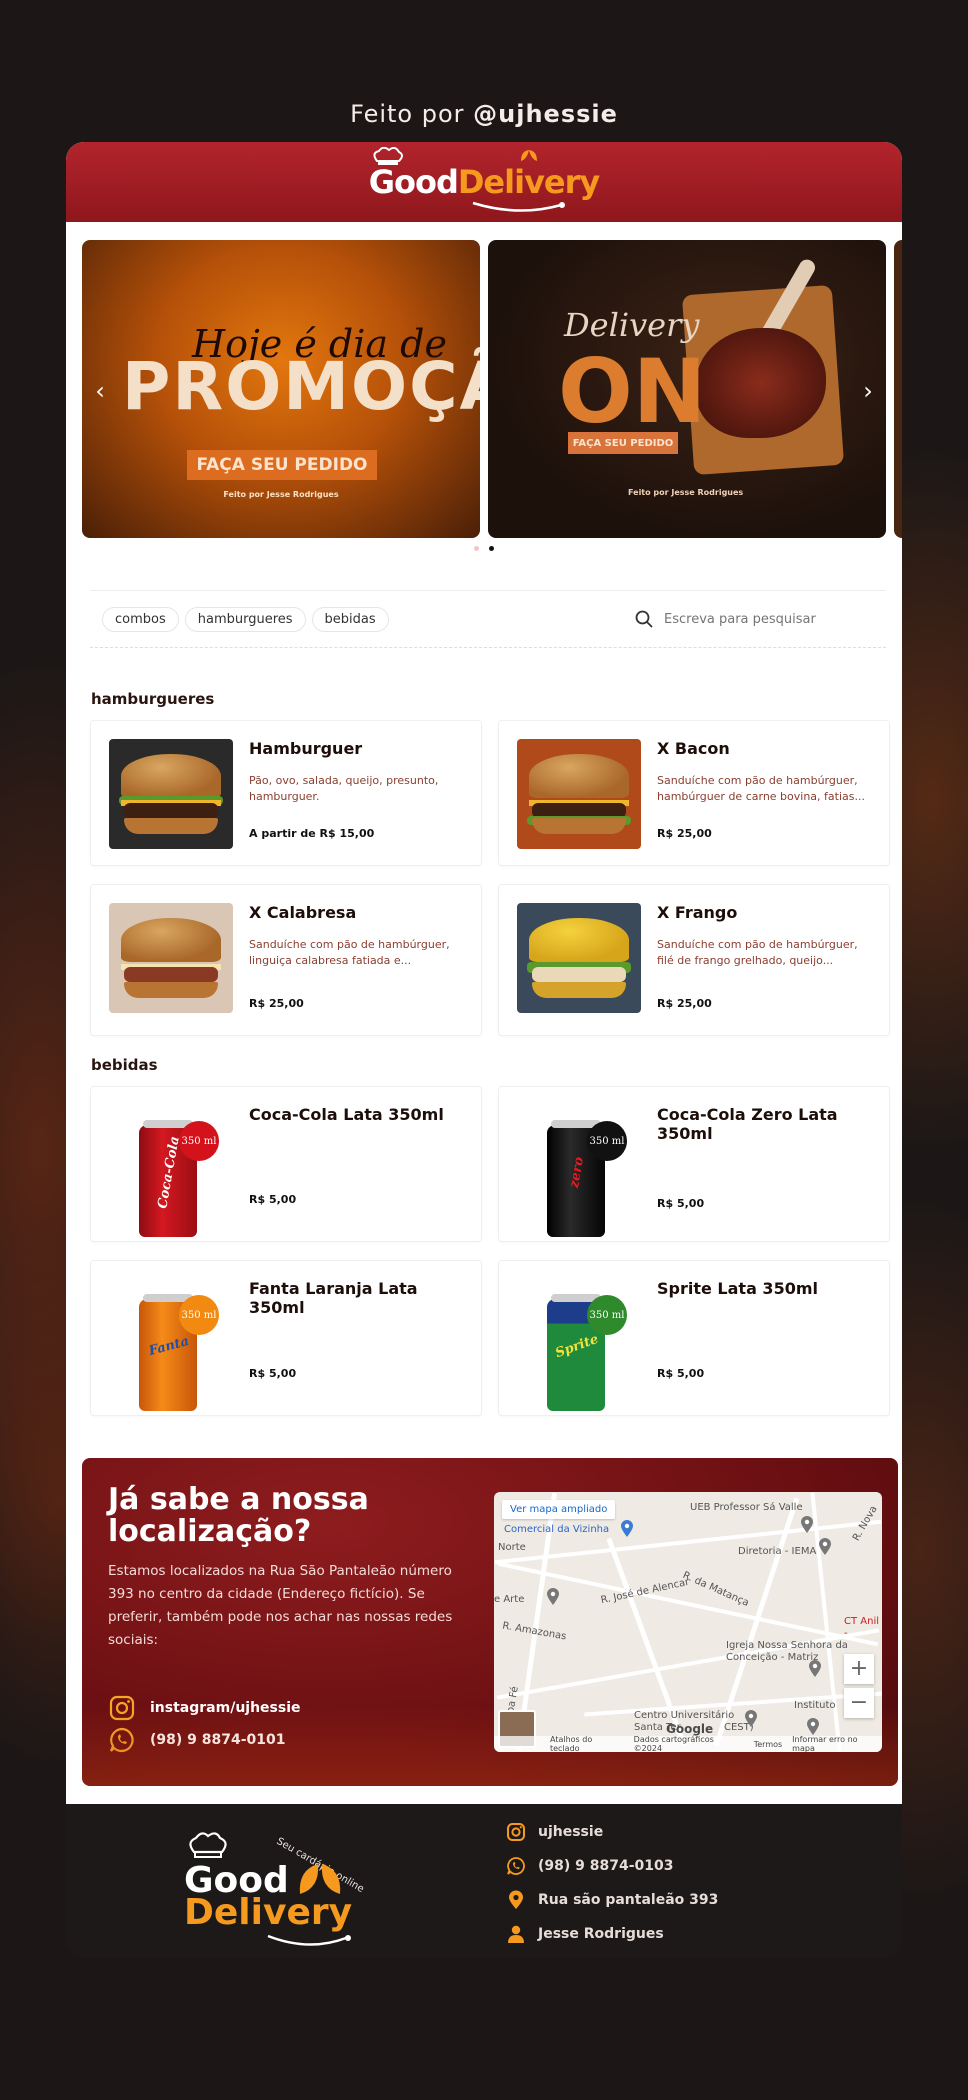  I want to click on footer-instagram-link: ujhessie, so click(554, 1832).